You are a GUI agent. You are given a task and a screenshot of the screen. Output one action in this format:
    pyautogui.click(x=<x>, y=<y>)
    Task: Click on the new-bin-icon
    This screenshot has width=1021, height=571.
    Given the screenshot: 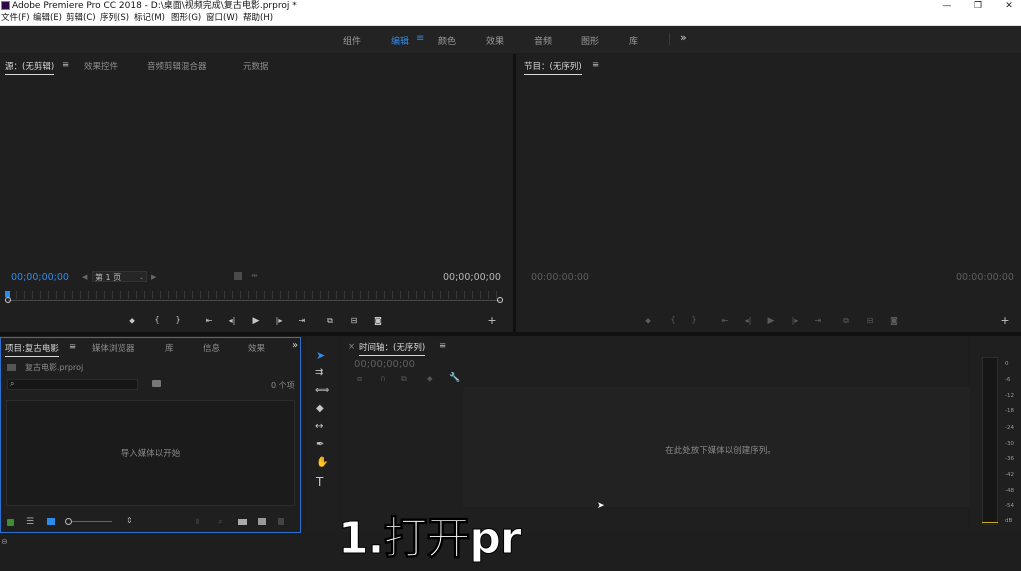 What is the action you would take?
    pyautogui.click(x=242, y=522)
    